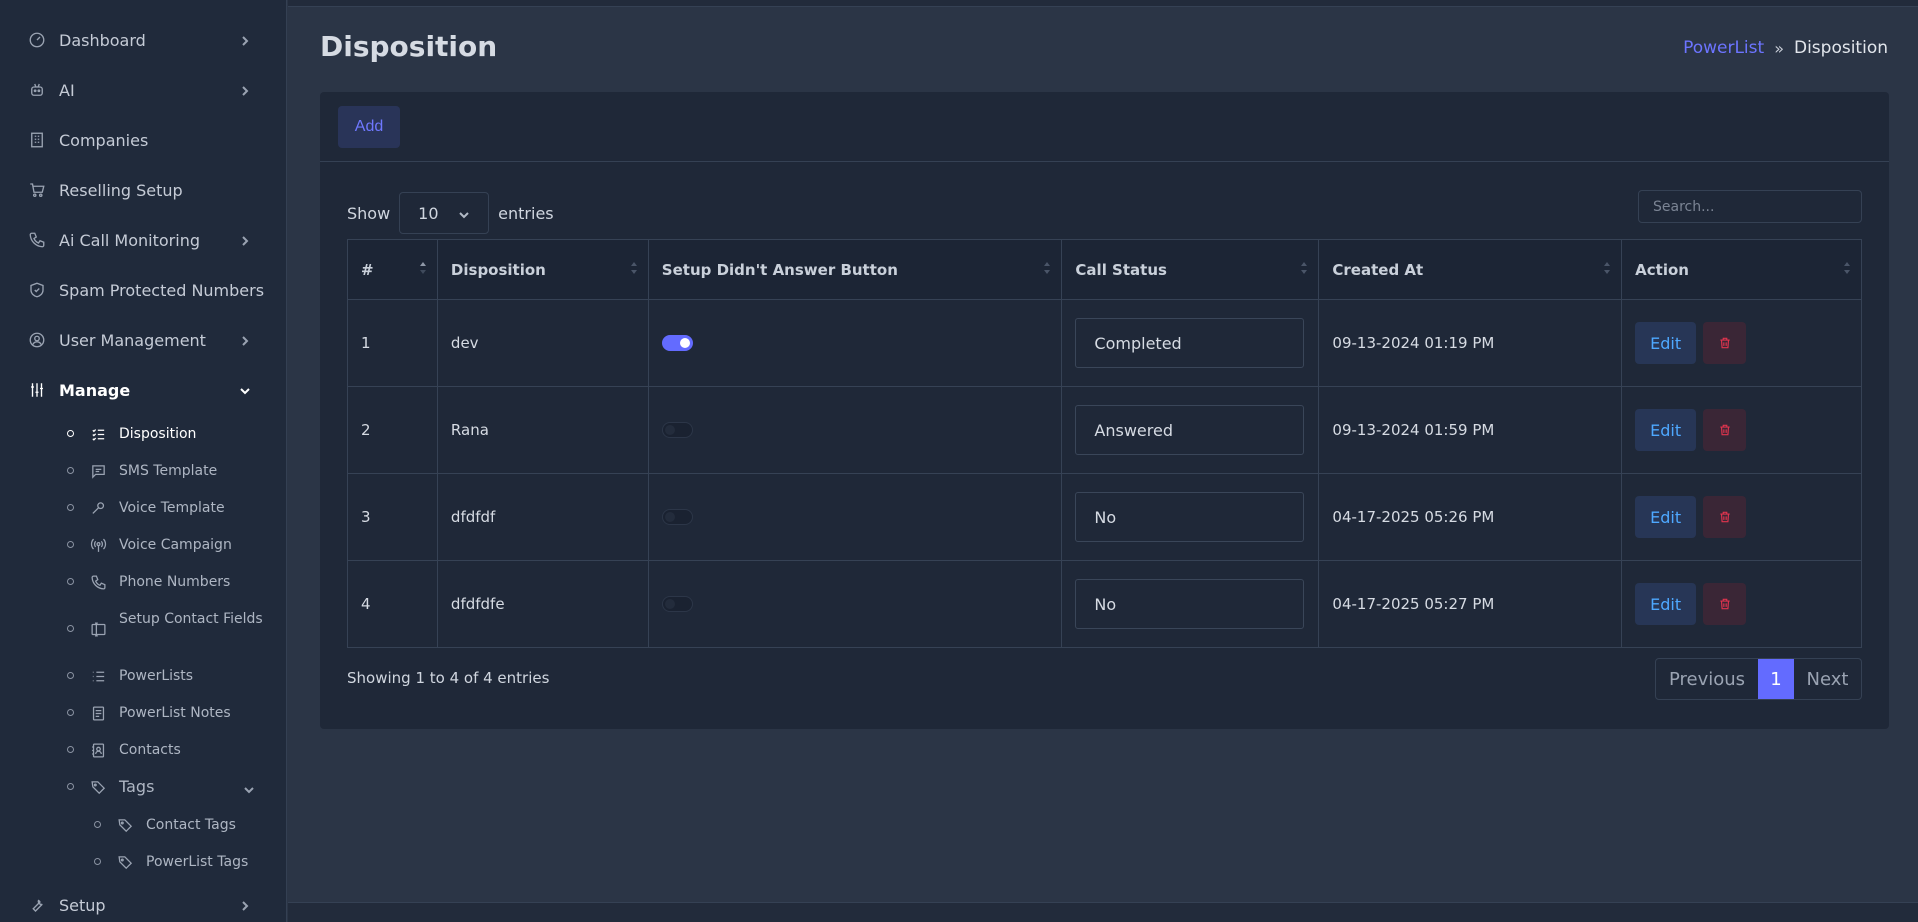 The width and height of the screenshot is (1918, 922). I want to click on cell-disposition: dfdfdfe, so click(542, 604).